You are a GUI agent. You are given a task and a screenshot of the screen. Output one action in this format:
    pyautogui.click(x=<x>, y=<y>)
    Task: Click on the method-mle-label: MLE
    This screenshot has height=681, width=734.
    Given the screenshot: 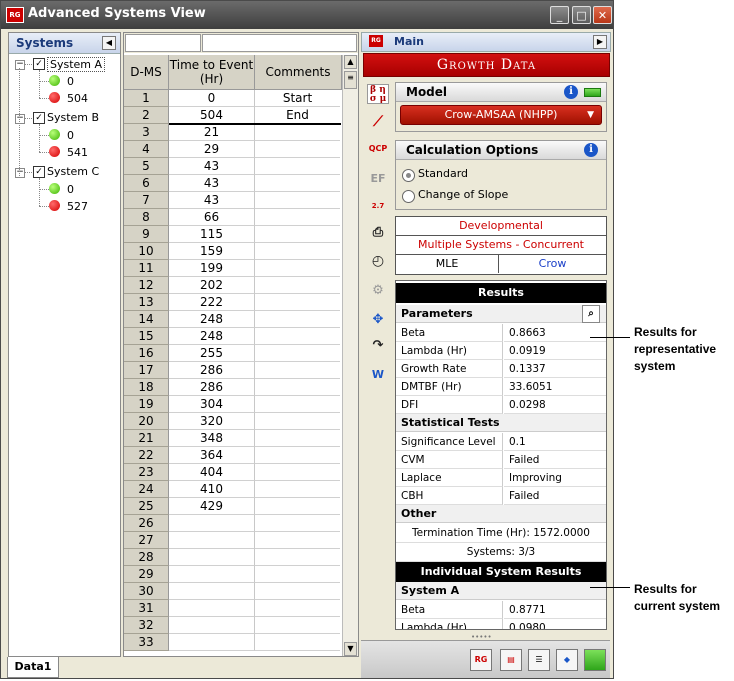 What is the action you would take?
    pyautogui.click(x=447, y=264)
    